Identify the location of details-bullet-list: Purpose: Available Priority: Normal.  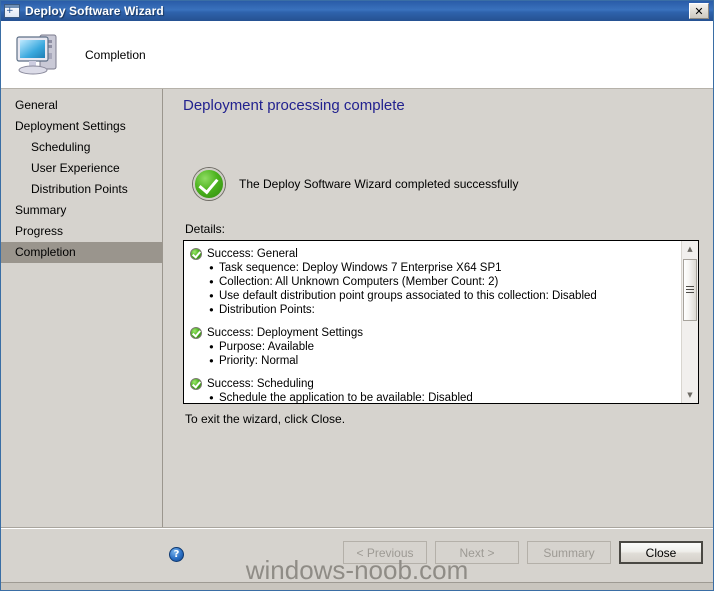
(433, 354).